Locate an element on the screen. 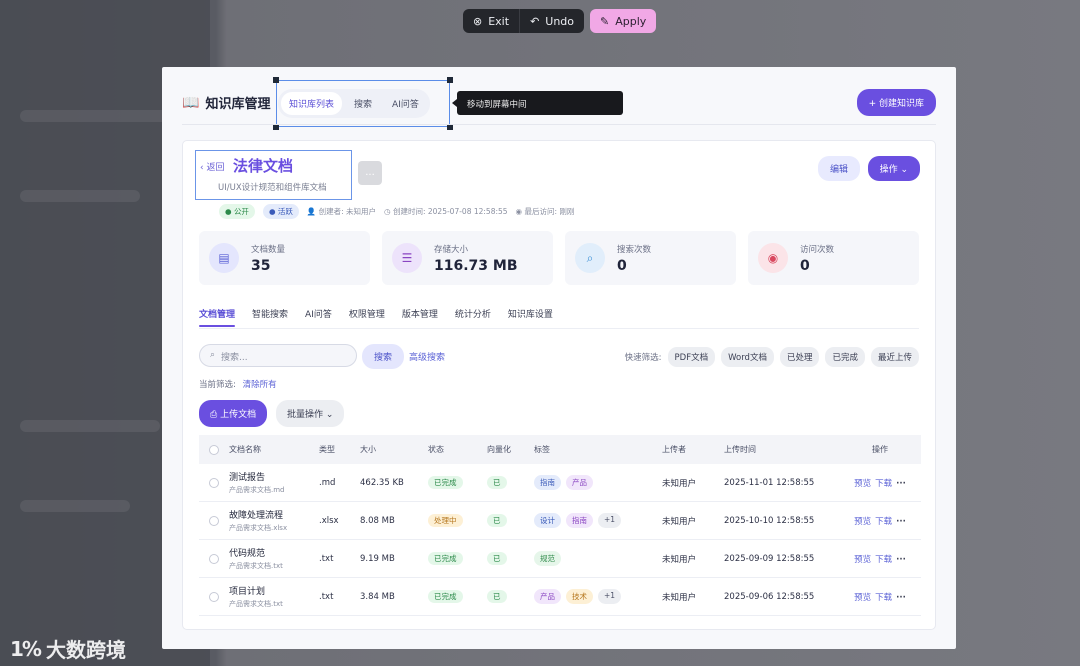  search-icon: ⌕ is located at coordinates (590, 258).